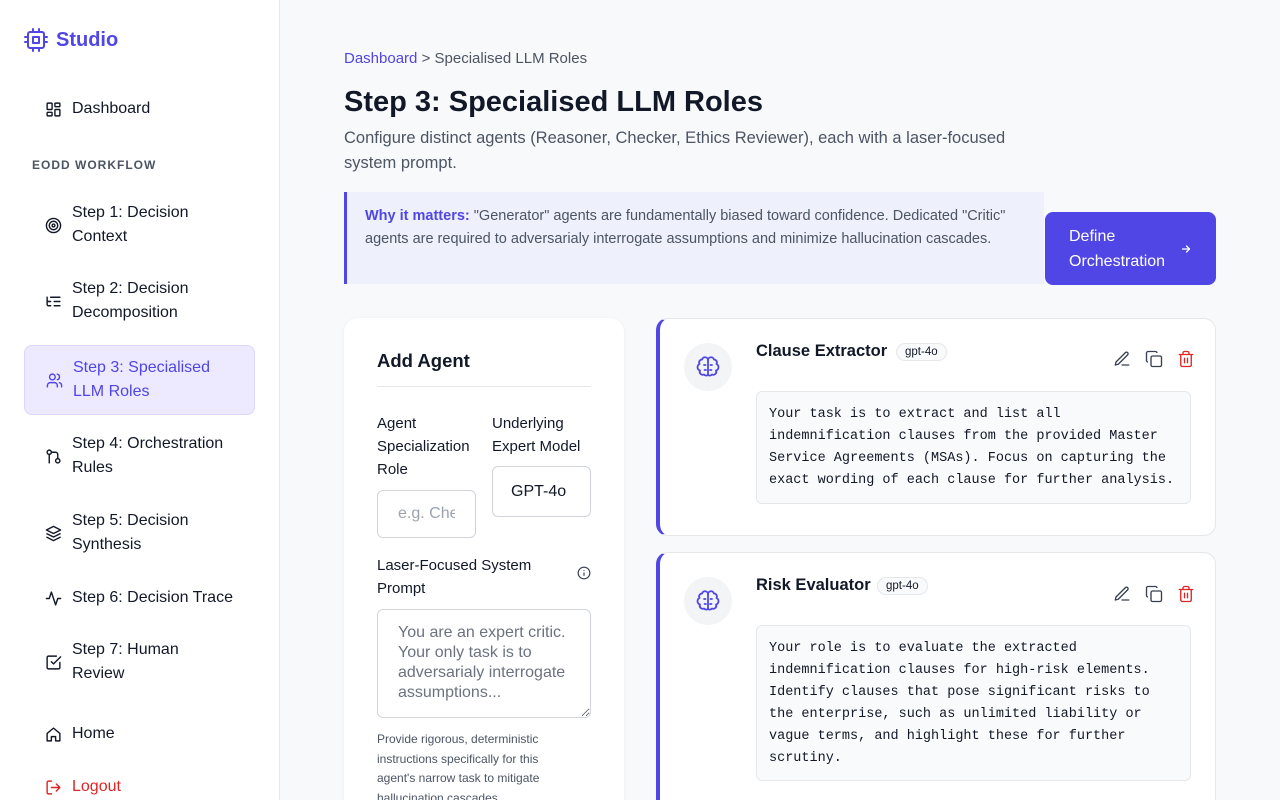 The width and height of the screenshot is (1280, 800). What do you see at coordinates (511, 58) in the screenshot?
I see `breadcrumb-current: Specialised LLM Roles` at bounding box center [511, 58].